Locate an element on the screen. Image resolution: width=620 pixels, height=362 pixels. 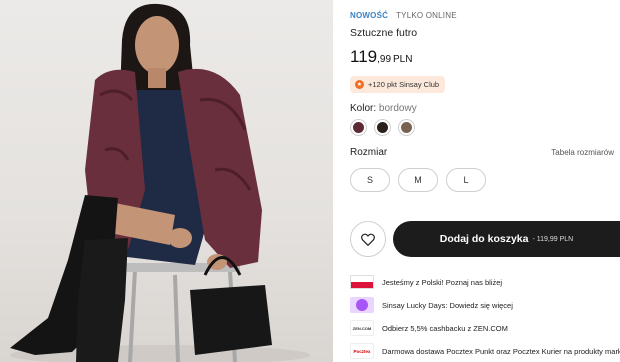
product-badges: NOWOŚĆ TYLKO ONLINE is located at coordinates (403, 15).